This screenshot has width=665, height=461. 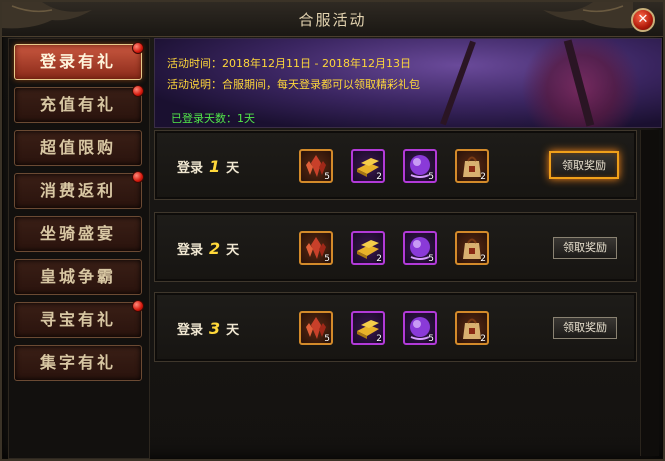 I want to click on window-title: 合服活动, so click(x=332, y=20).